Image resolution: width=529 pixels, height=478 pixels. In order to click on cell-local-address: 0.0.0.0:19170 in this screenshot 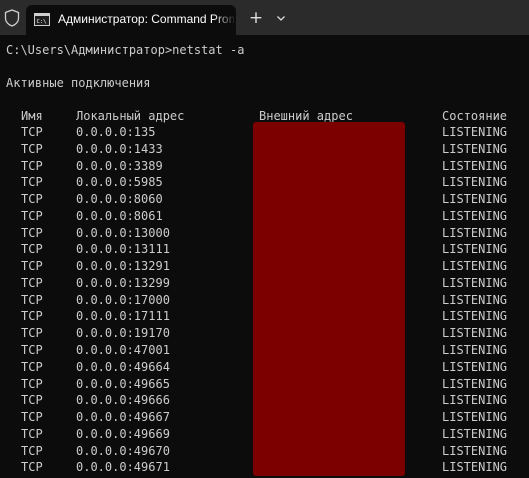, I will do `click(123, 333)`.